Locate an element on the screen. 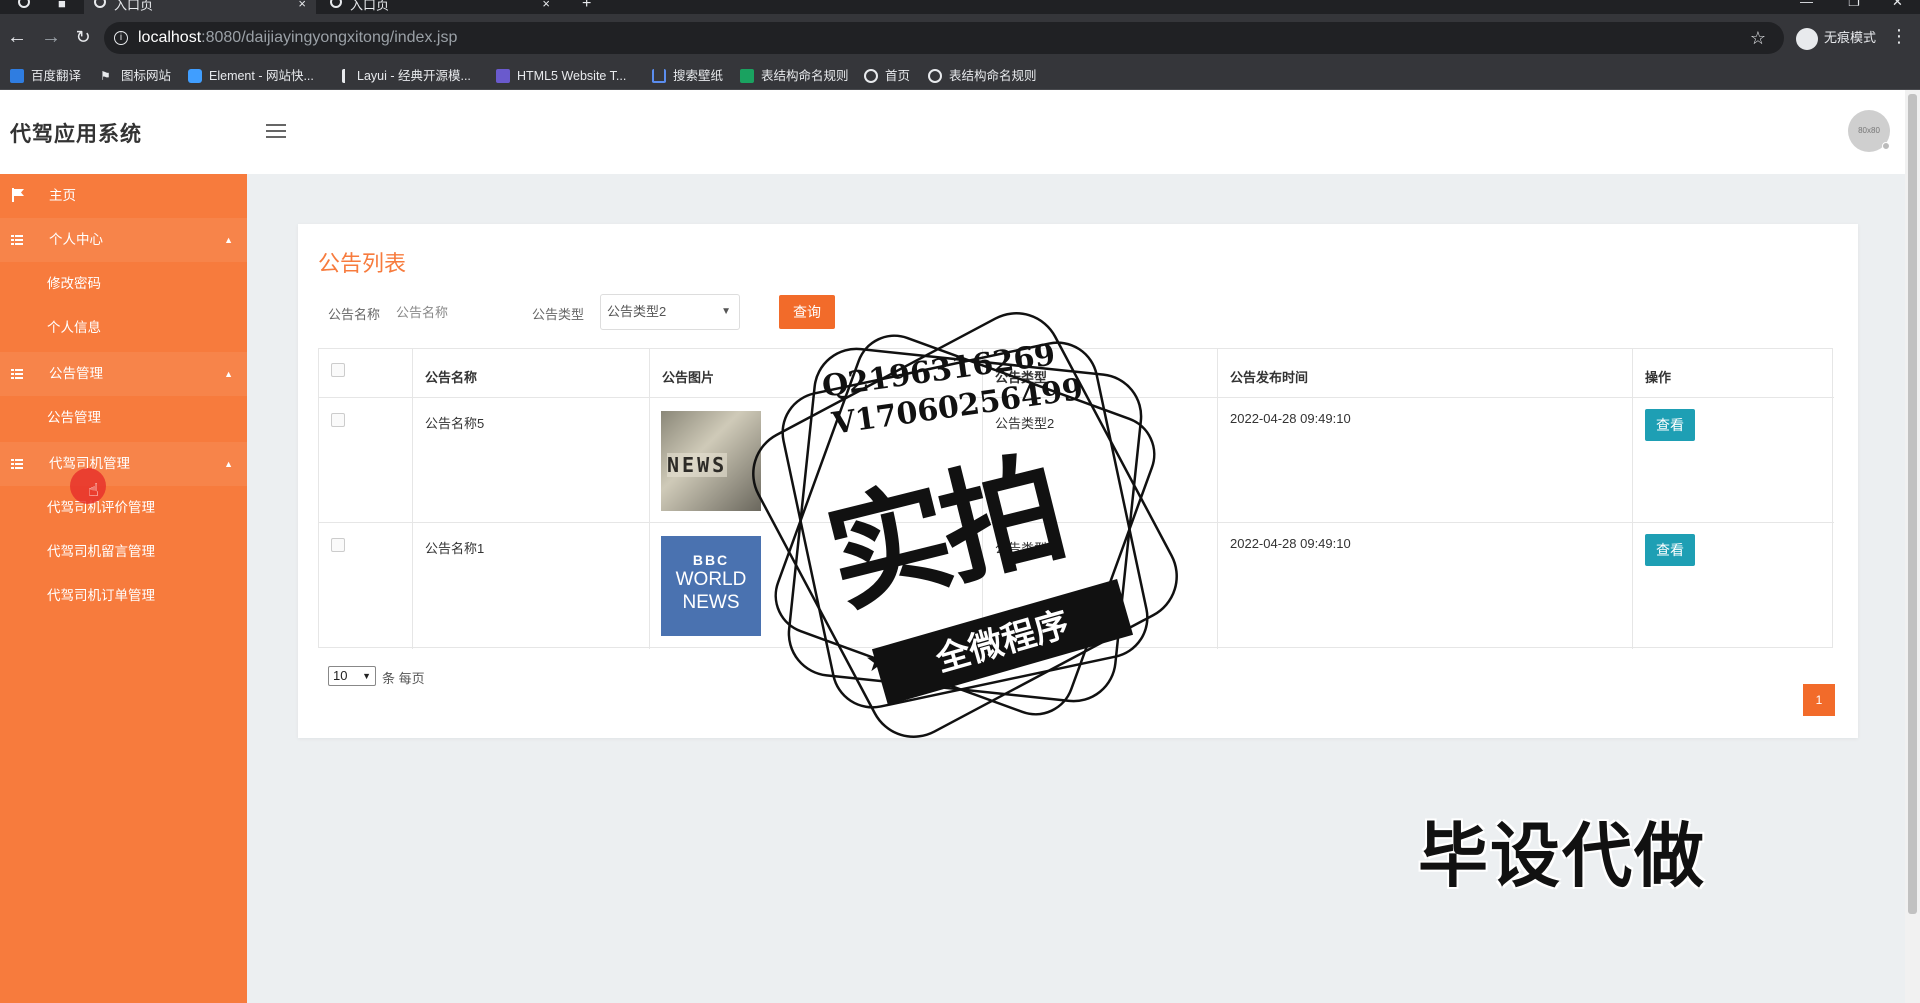 The width and height of the screenshot is (1920, 1003). app-title: 代驾应用系统 is located at coordinates (76, 134).